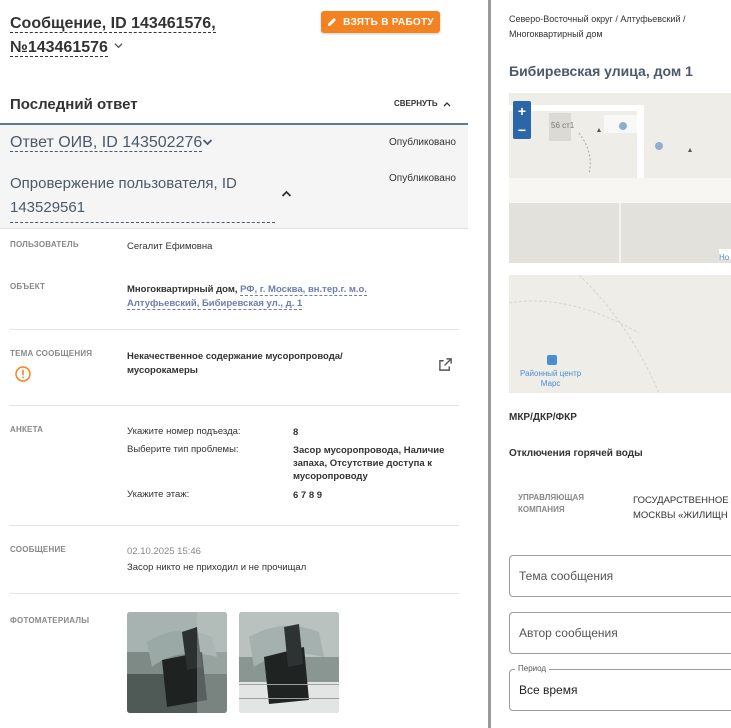  I want to click on object-address-link: РФ, г. Москва, вн.тер.г. м.о., so click(303, 290).